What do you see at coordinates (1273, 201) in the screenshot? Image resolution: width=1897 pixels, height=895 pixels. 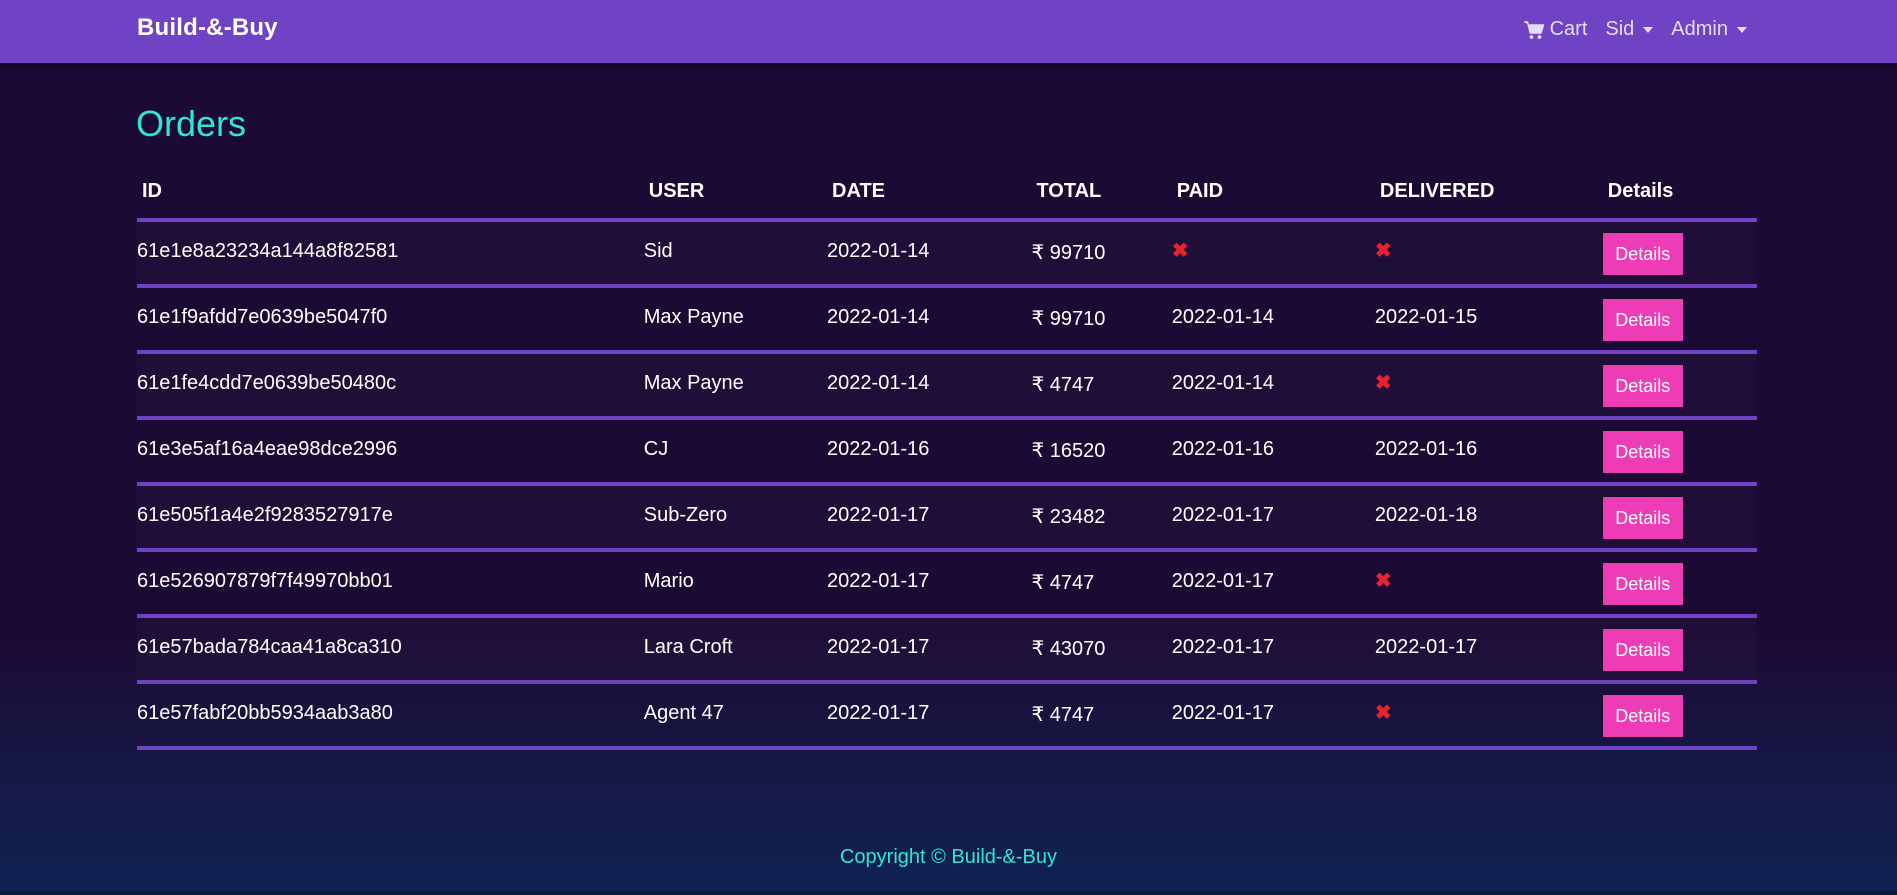 I see `header-paid: PAID` at bounding box center [1273, 201].